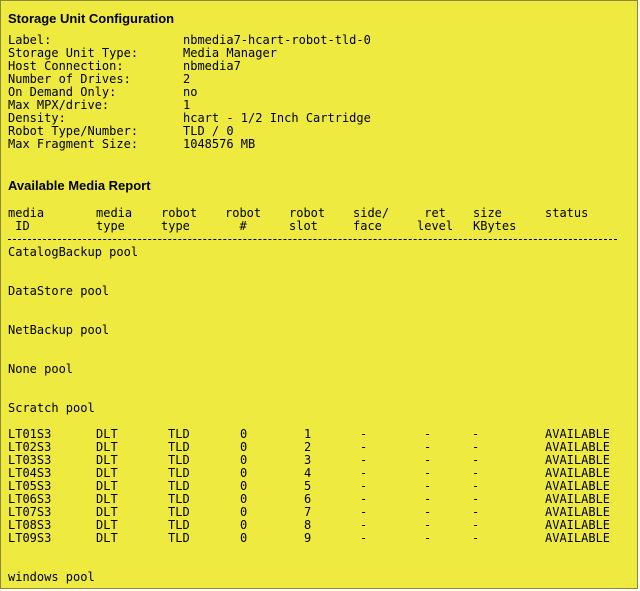 This screenshot has width=640, height=591. What do you see at coordinates (219, 144) in the screenshot?
I see `config-value: 1048576 MB` at bounding box center [219, 144].